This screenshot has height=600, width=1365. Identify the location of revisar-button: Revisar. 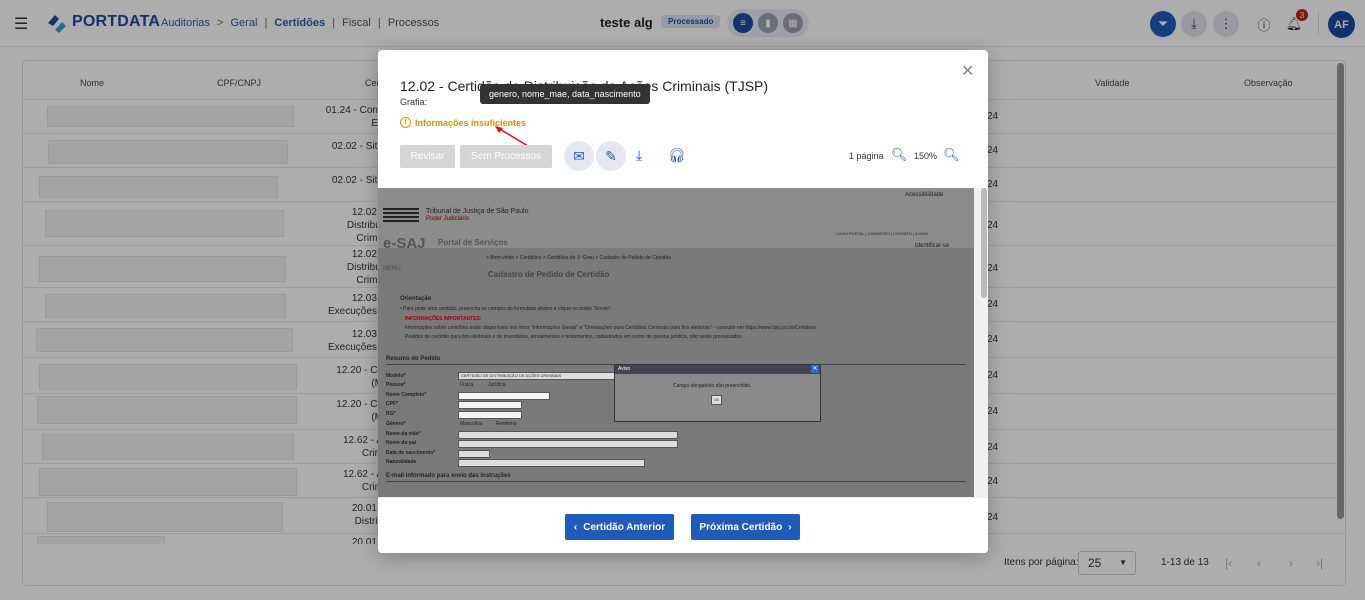
(427, 156).